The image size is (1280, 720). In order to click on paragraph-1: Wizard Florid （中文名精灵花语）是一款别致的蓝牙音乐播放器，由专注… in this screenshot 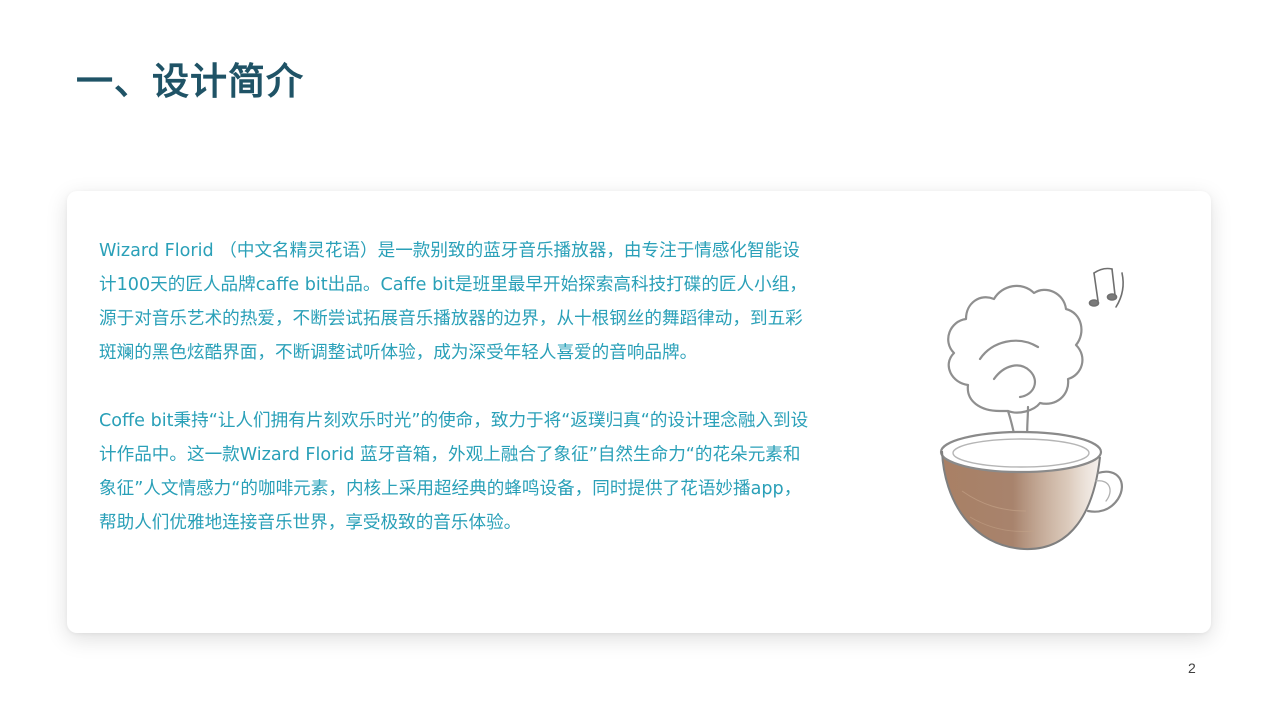, I will do `click(453, 302)`.